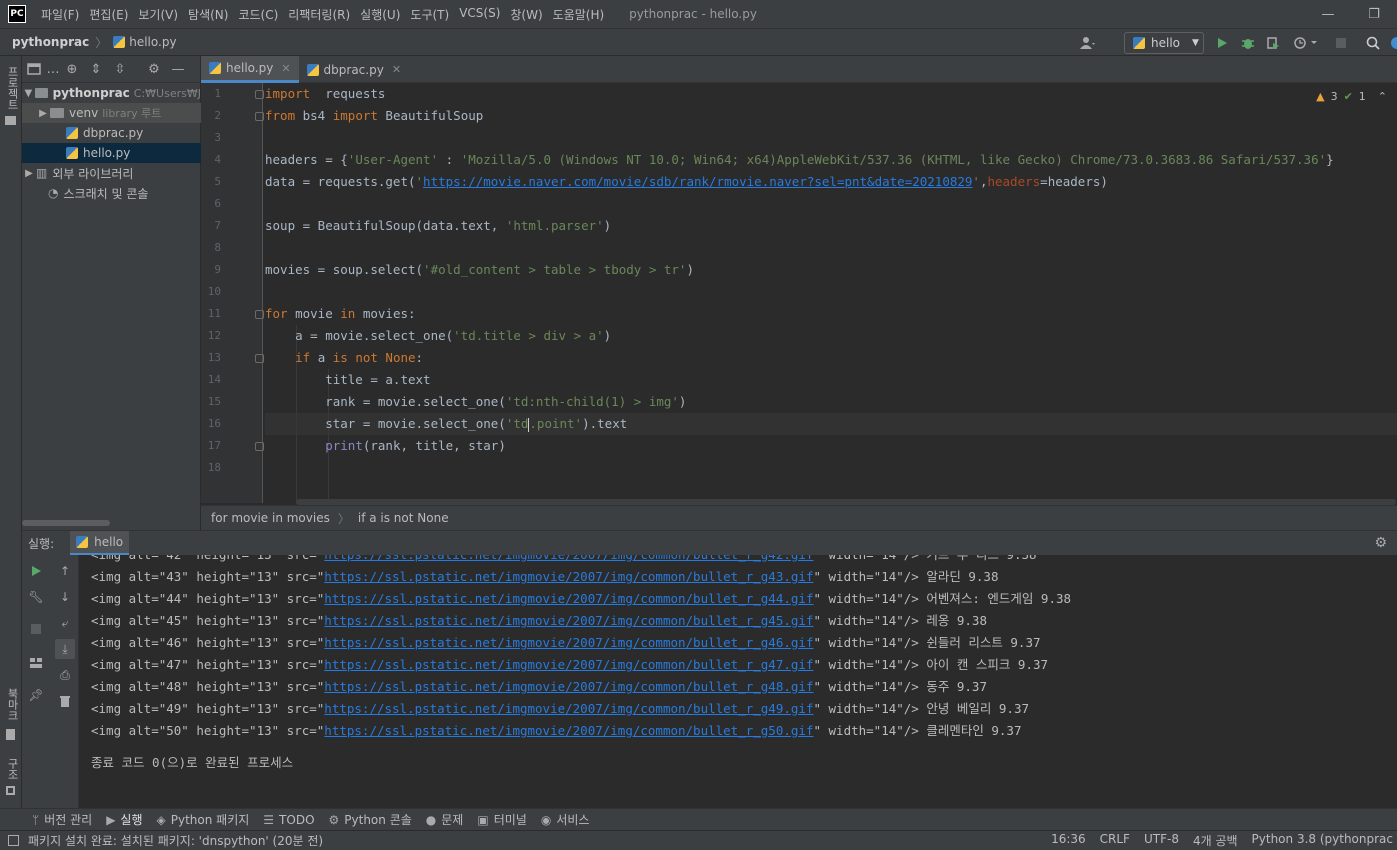 The height and width of the screenshot is (850, 1397). I want to click on menu-item: 창(W), so click(526, 14).